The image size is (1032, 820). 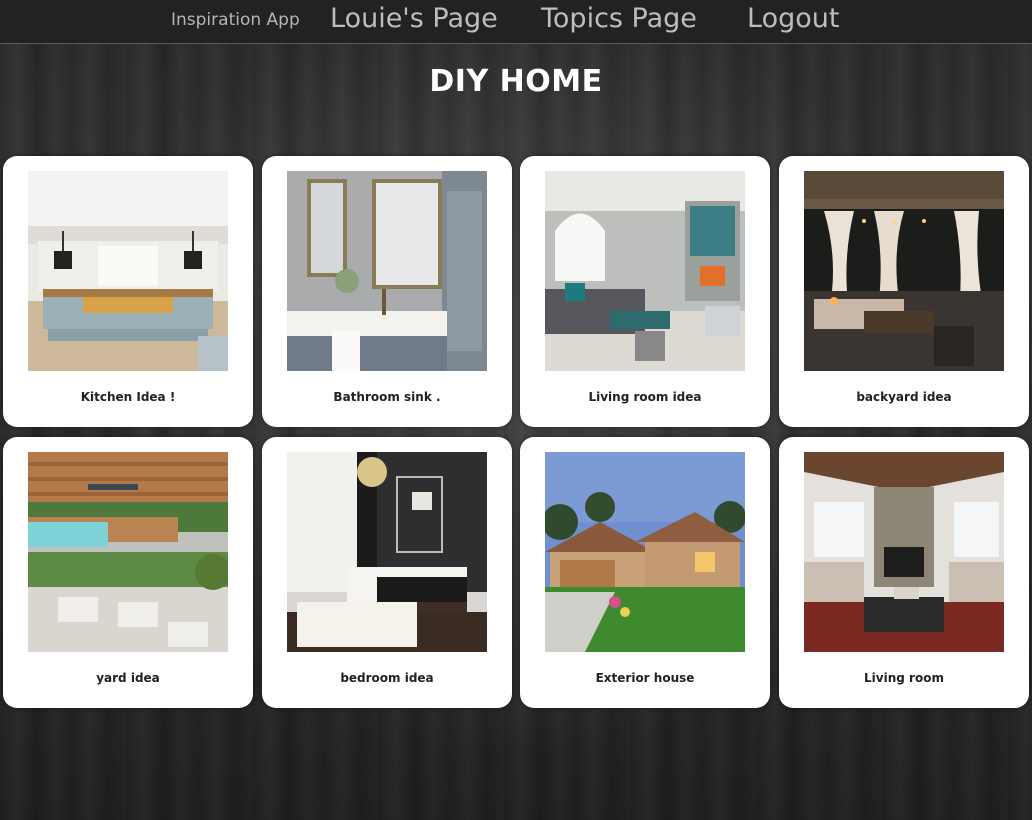 I want to click on card-caption: Living room, so click(x=904, y=678).